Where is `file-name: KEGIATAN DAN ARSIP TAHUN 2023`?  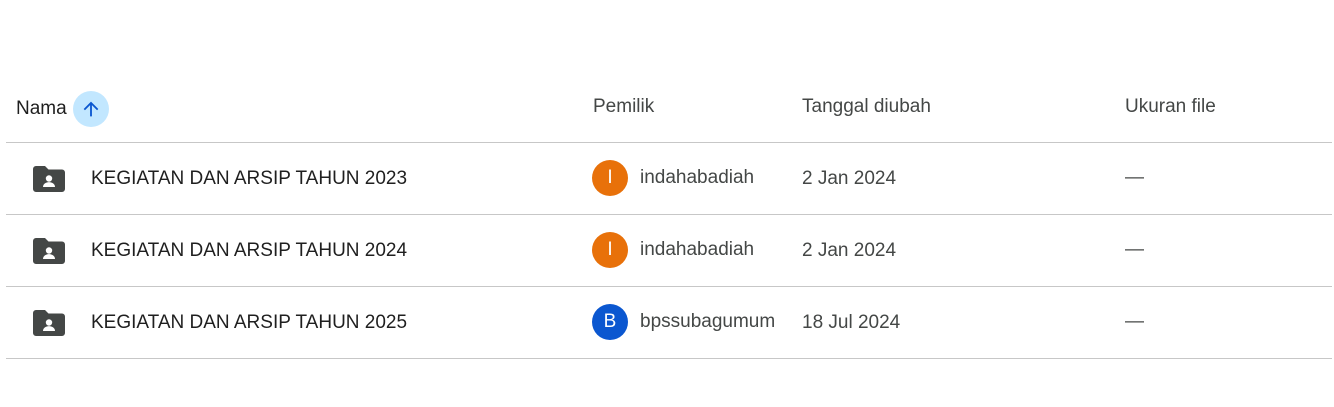
file-name: KEGIATAN DAN ARSIP TAHUN 2023 is located at coordinates (249, 179).